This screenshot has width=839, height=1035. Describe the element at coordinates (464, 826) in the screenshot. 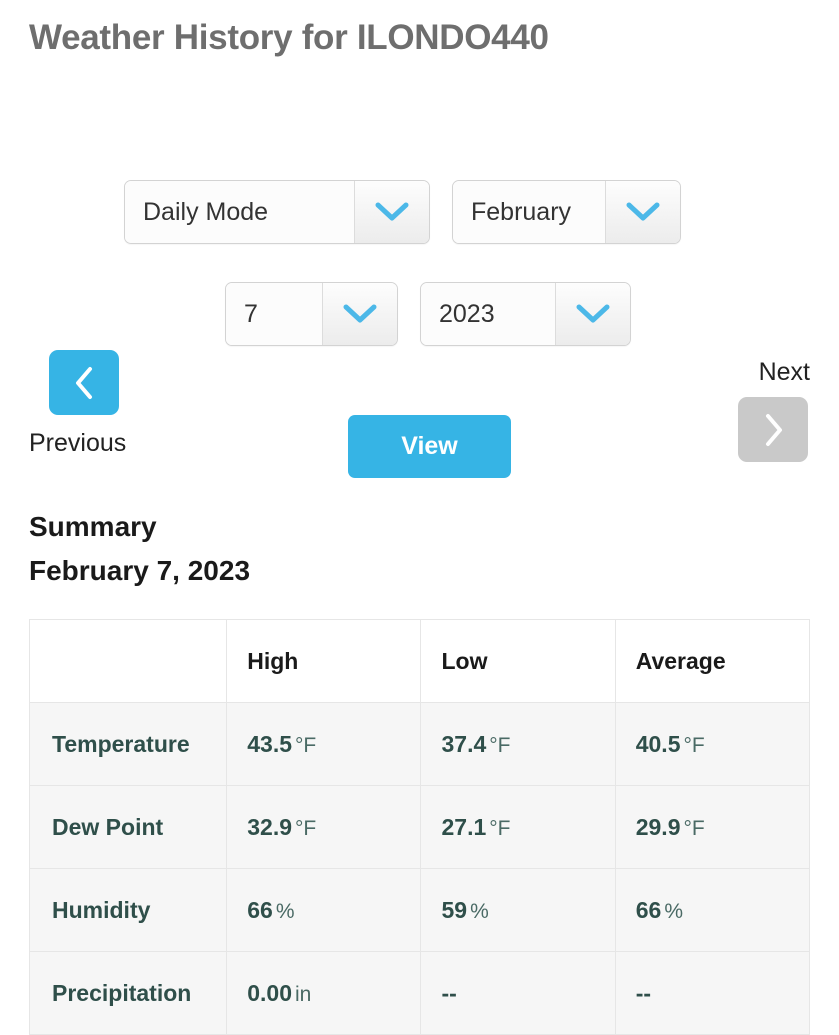

I see `cell-value: 27.1` at that location.